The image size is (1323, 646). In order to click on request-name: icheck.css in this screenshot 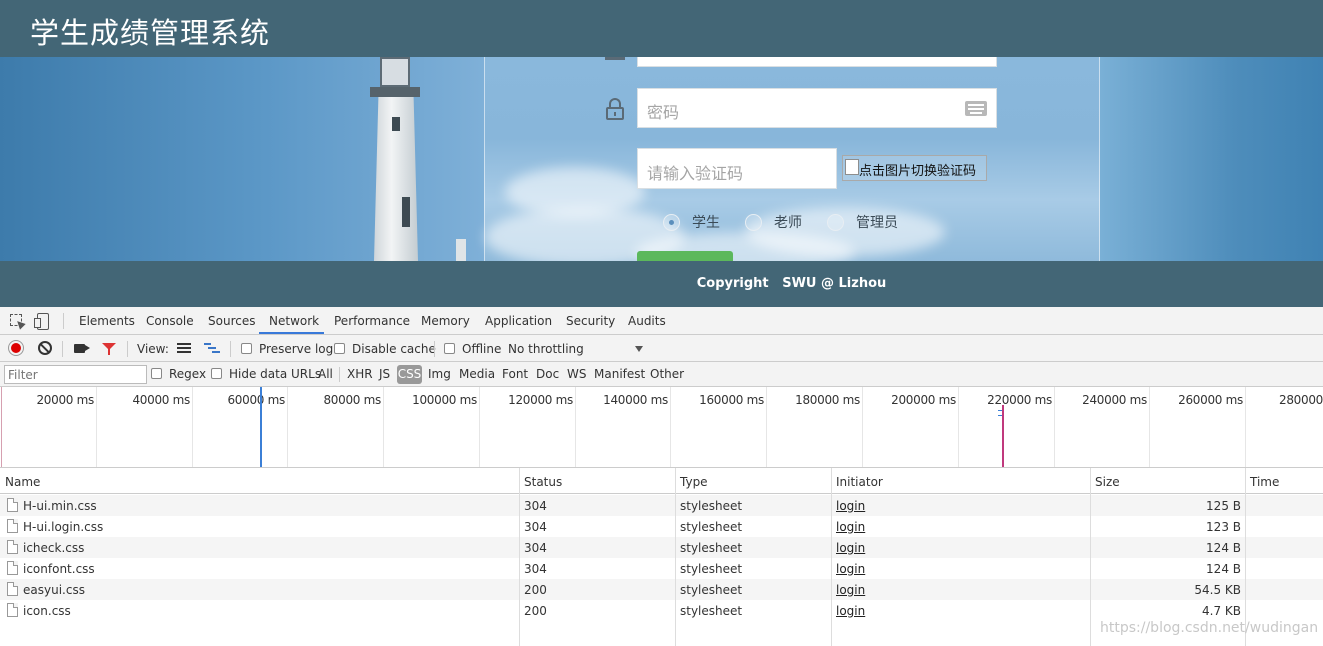, I will do `click(53, 548)`.